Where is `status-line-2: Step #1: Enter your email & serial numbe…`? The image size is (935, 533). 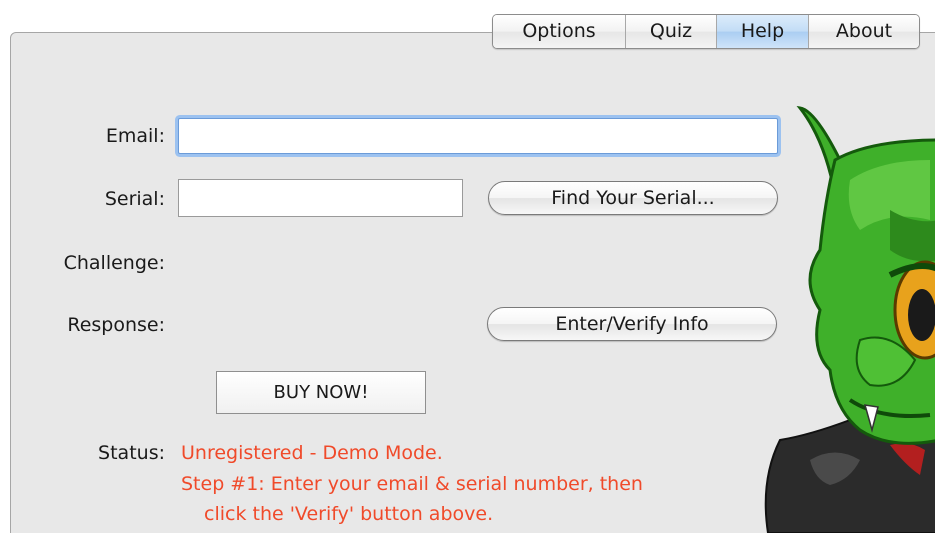
status-line-2: Step #1: Enter your email & serial numbe… is located at coordinates (412, 484).